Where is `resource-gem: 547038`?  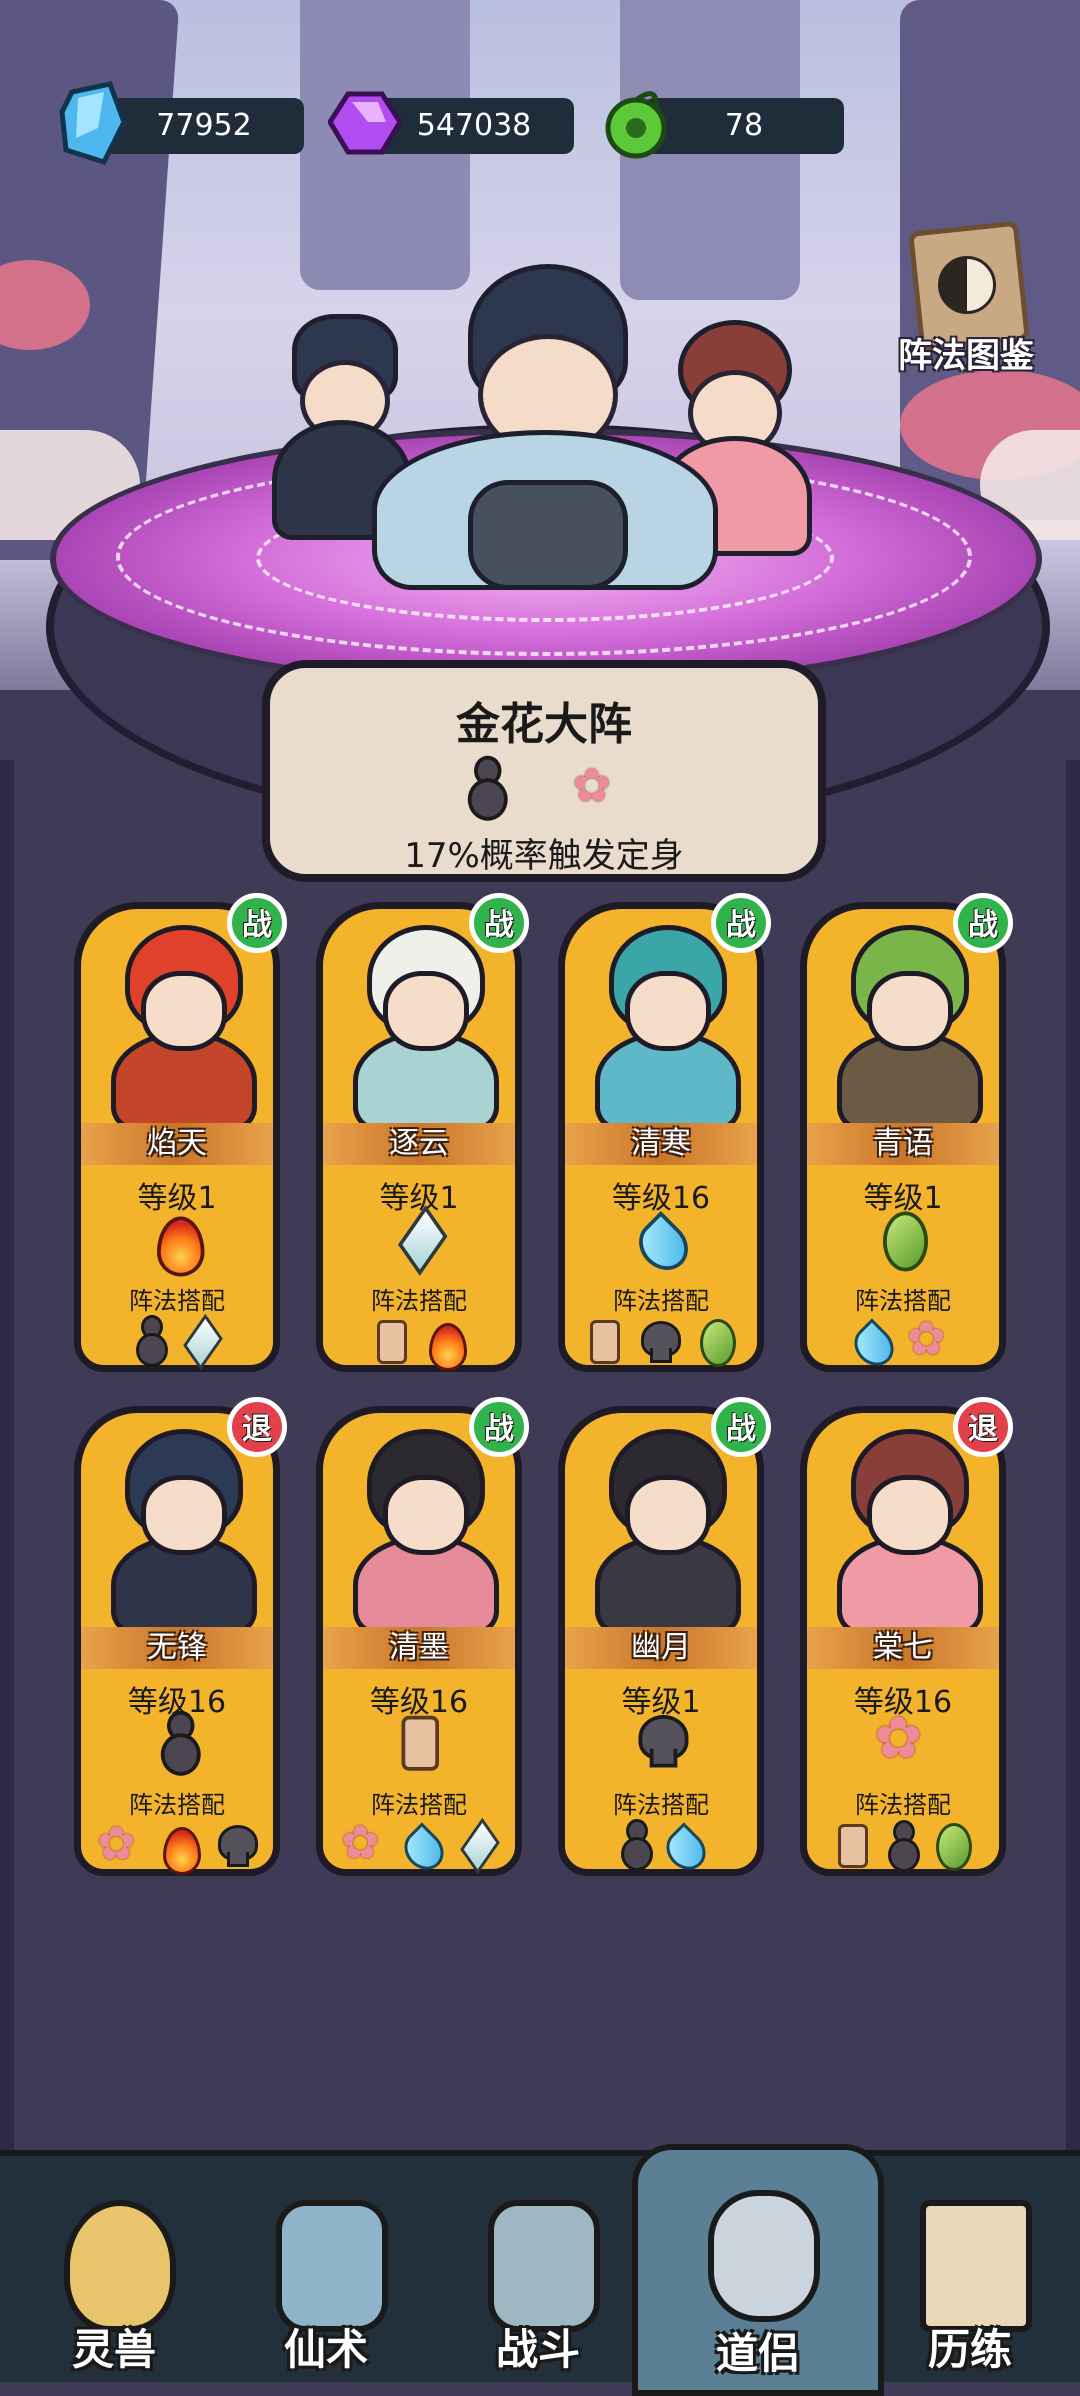
resource-gem: 547038 is located at coordinates (451, 123).